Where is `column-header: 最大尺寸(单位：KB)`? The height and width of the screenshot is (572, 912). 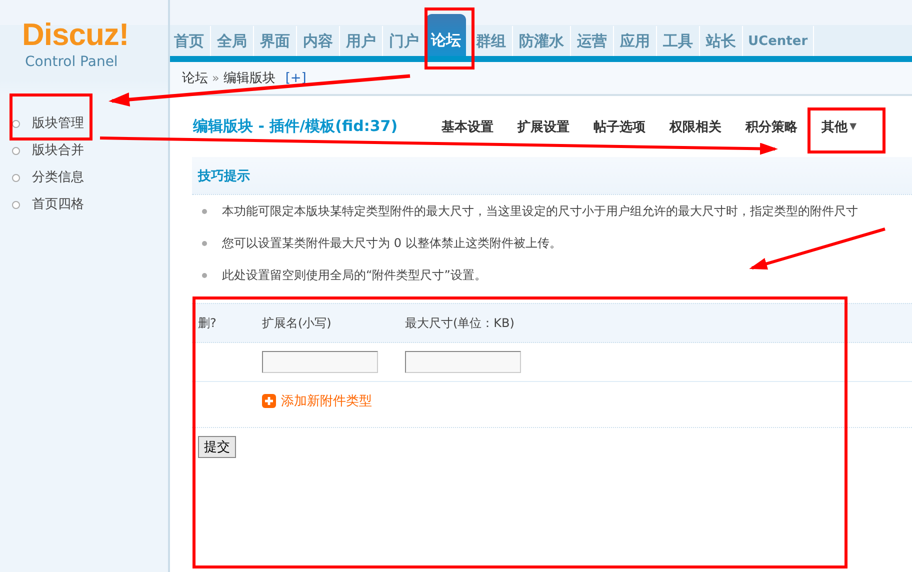
column-header: 最大尺寸(单位：KB) is located at coordinates (460, 323).